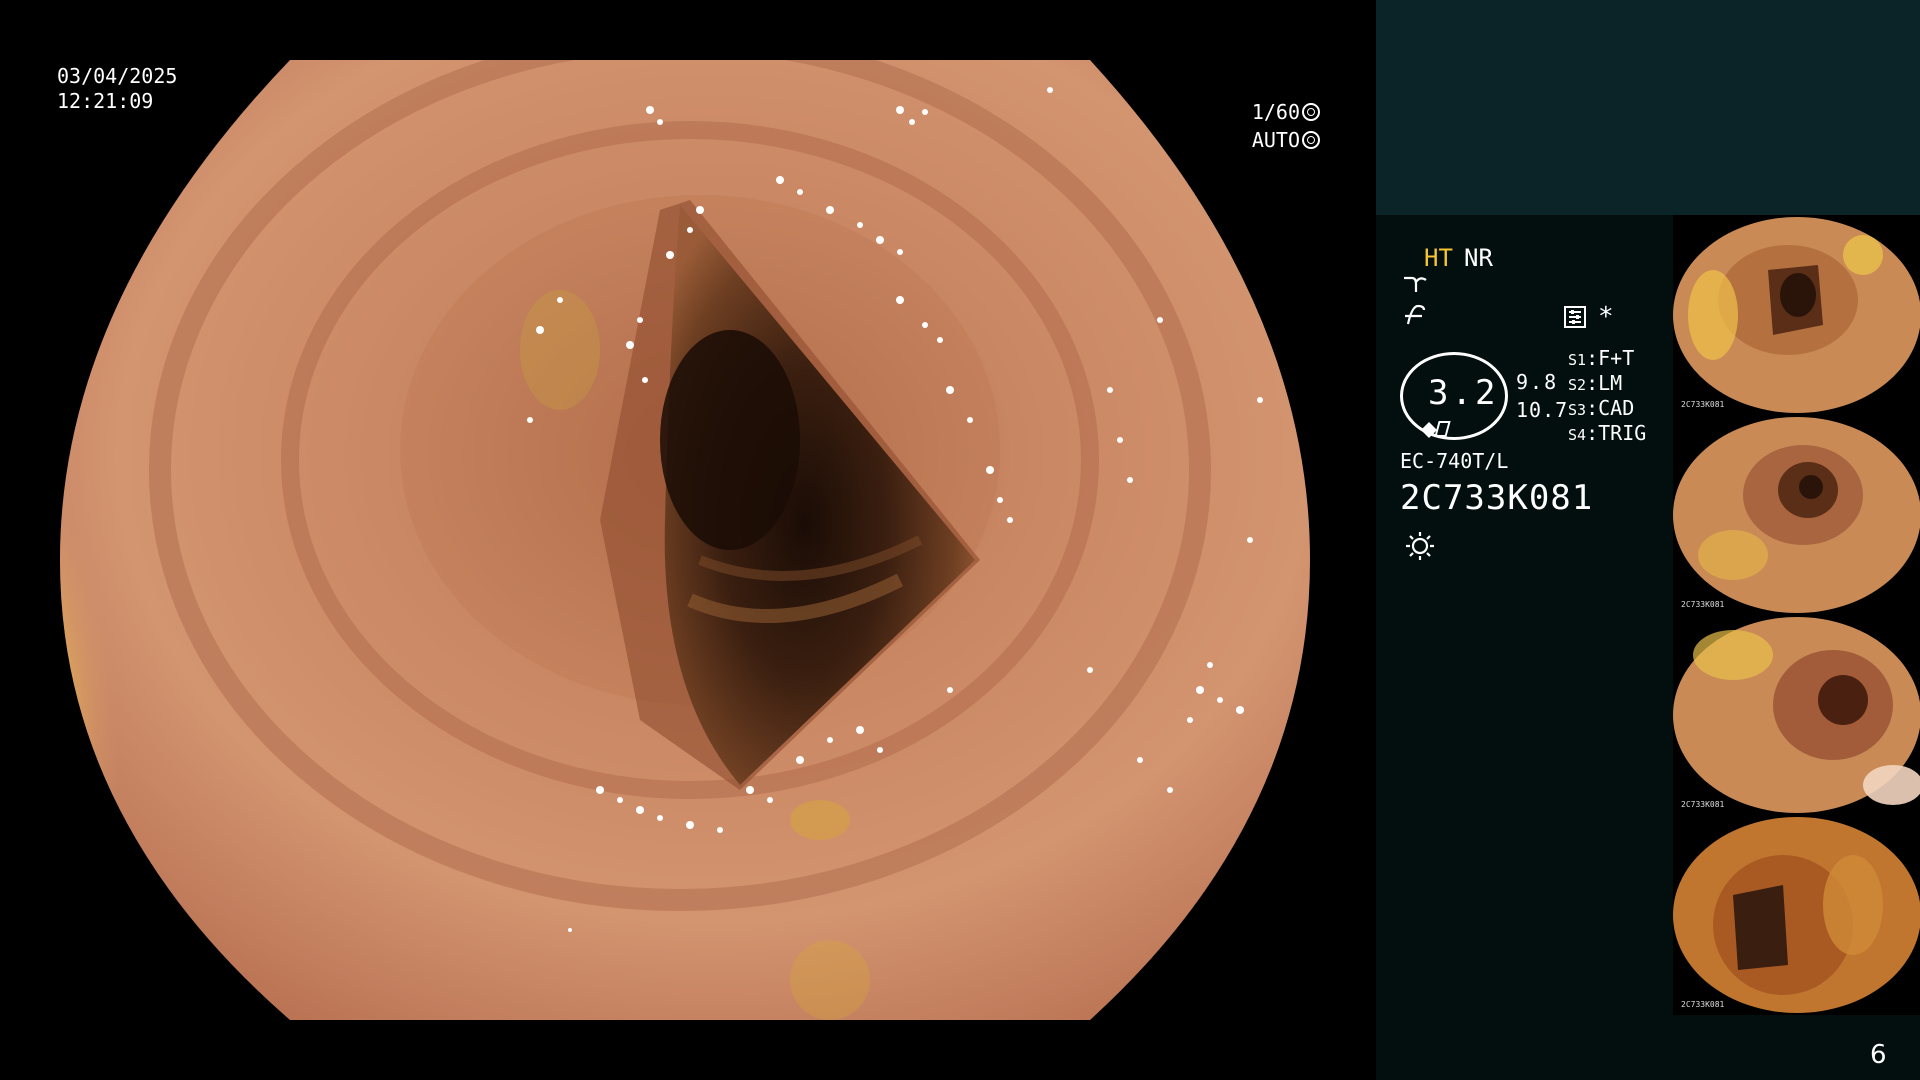 The width and height of the screenshot is (1920, 1080). I want to click on shutter-icon, so click(1311, 112).